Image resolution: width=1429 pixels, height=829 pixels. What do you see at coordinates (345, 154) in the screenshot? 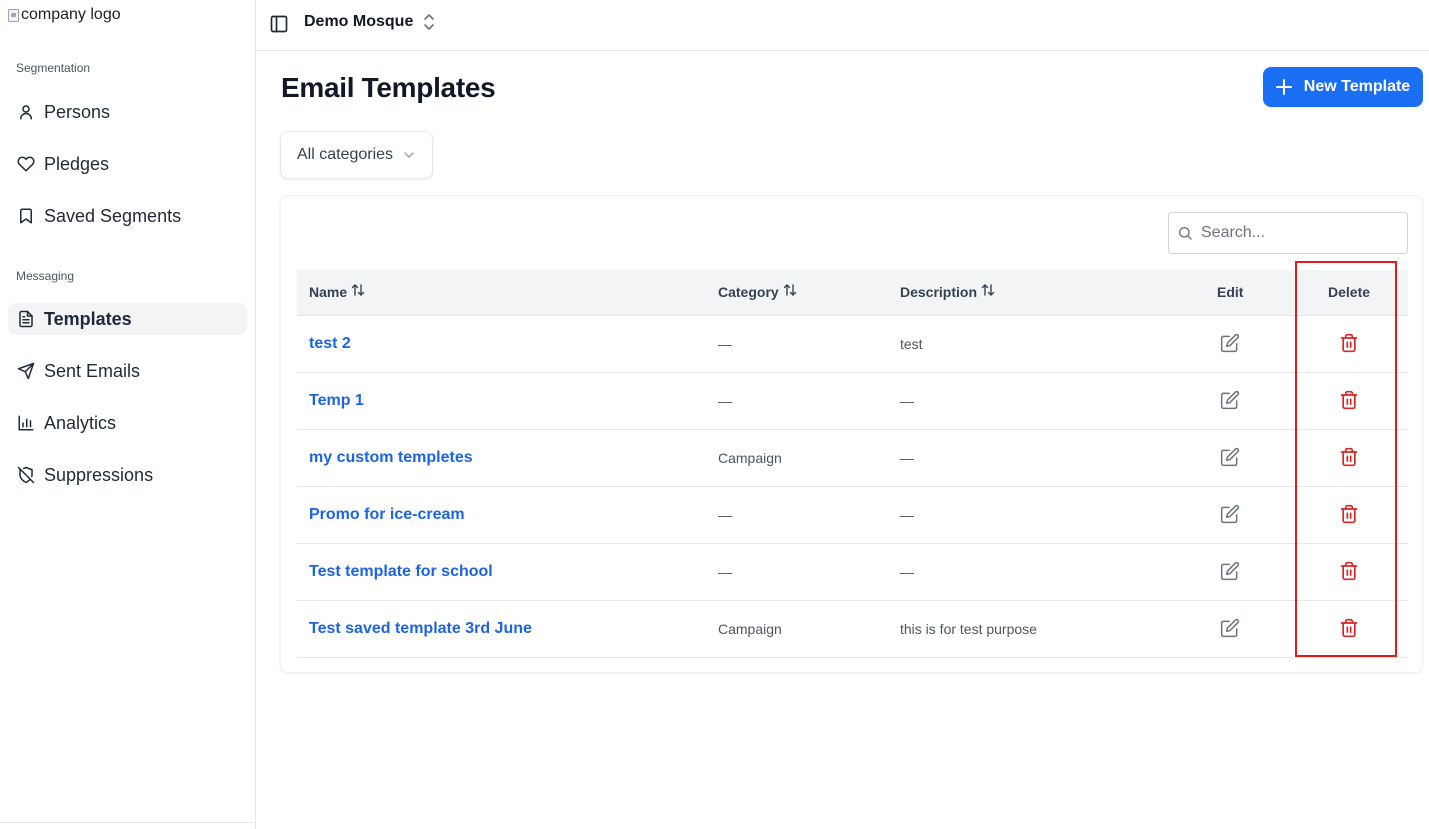
I see `category-filter-value: All categories` at bounding box center [345, 154].